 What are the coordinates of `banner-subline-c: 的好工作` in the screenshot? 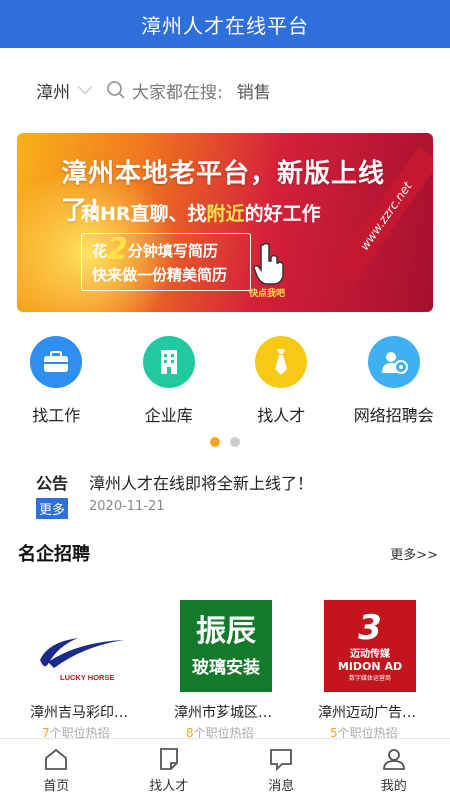 It's located at (282, 214).